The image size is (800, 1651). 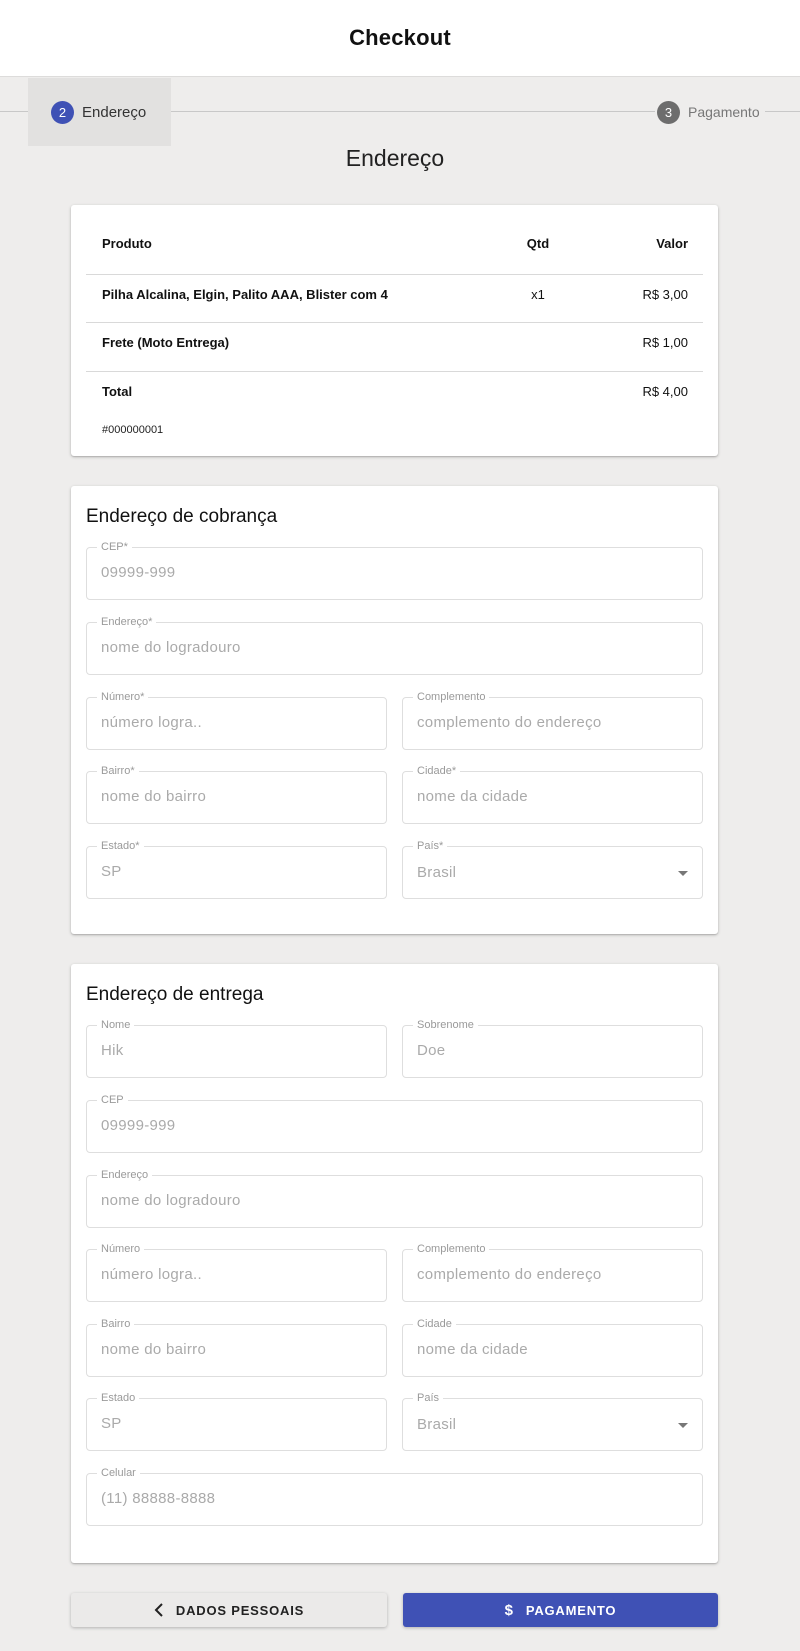 I want to click on billing-bairro-input, so click(x=230, y=796).